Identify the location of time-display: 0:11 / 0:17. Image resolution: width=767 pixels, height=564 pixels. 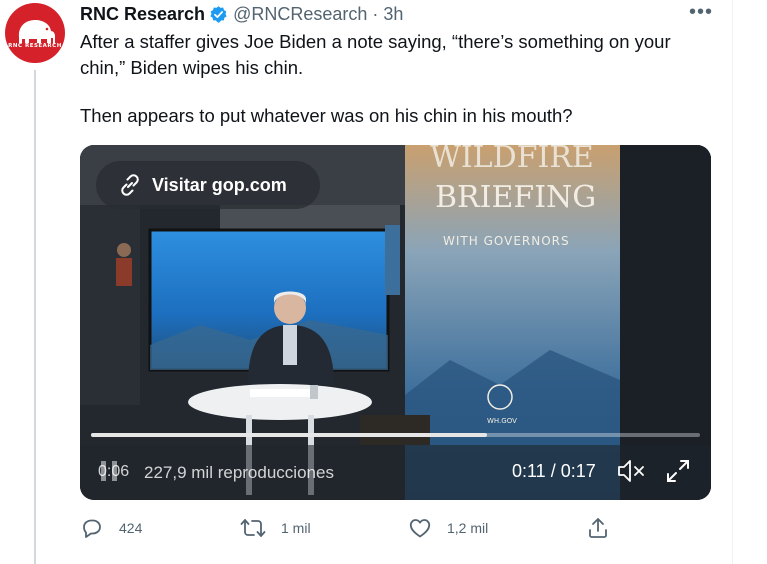
(554, 471).